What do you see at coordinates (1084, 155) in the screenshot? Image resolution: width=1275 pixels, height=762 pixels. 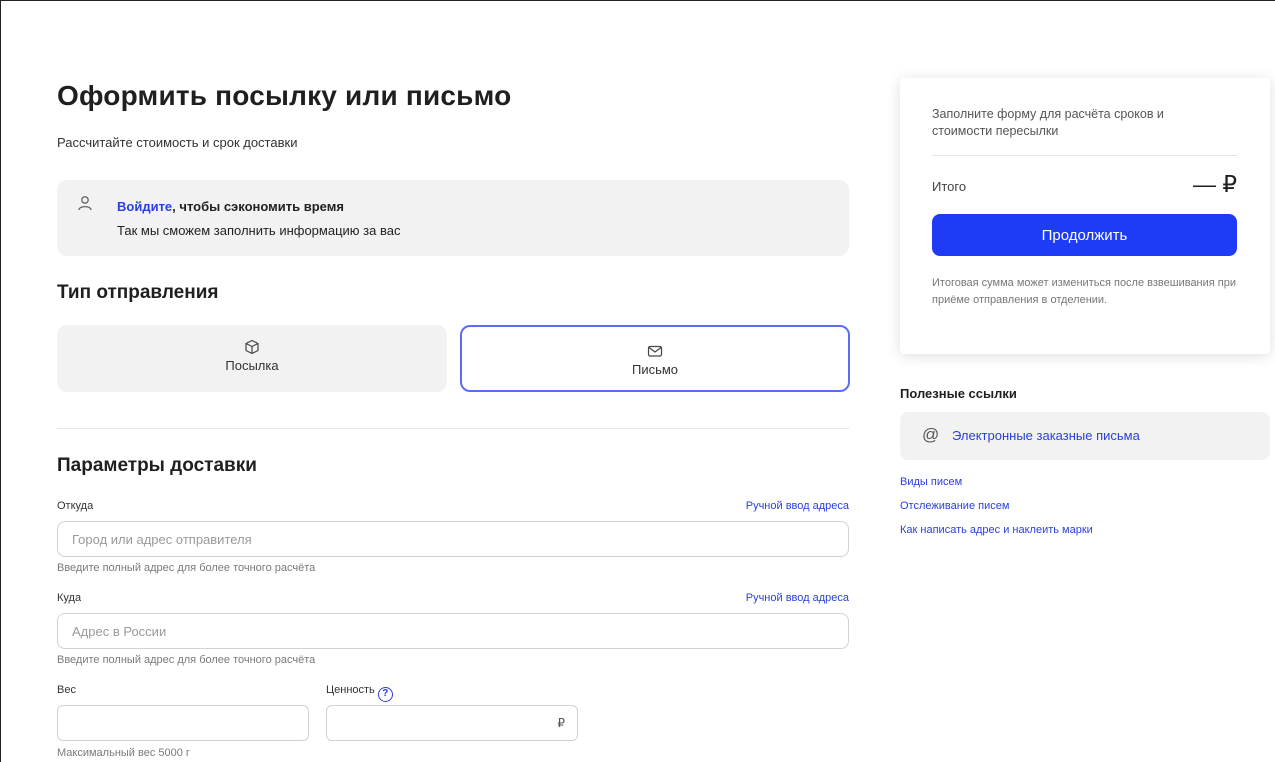 I see `summary-divider` at bounding box center [1084, 155].